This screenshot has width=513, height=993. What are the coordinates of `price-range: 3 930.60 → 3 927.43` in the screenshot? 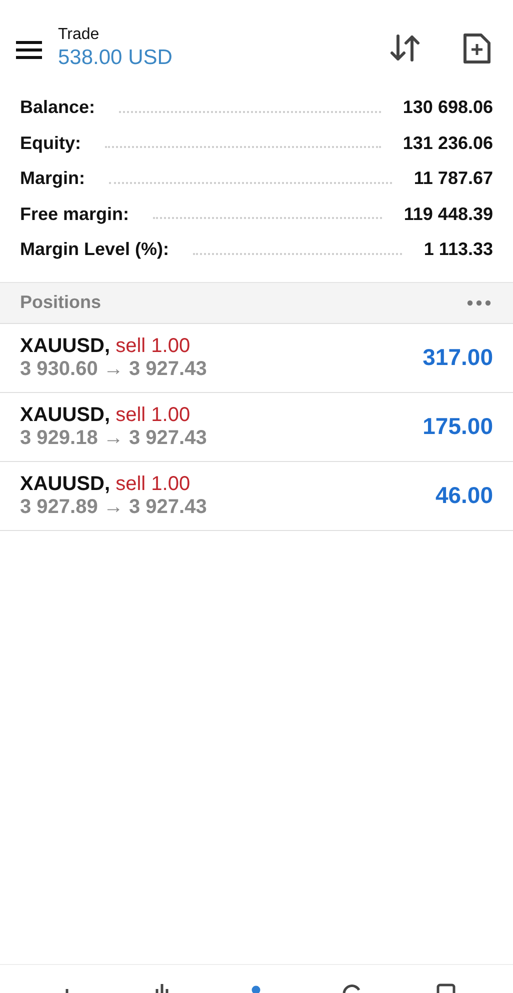 It's located at (113, 369).